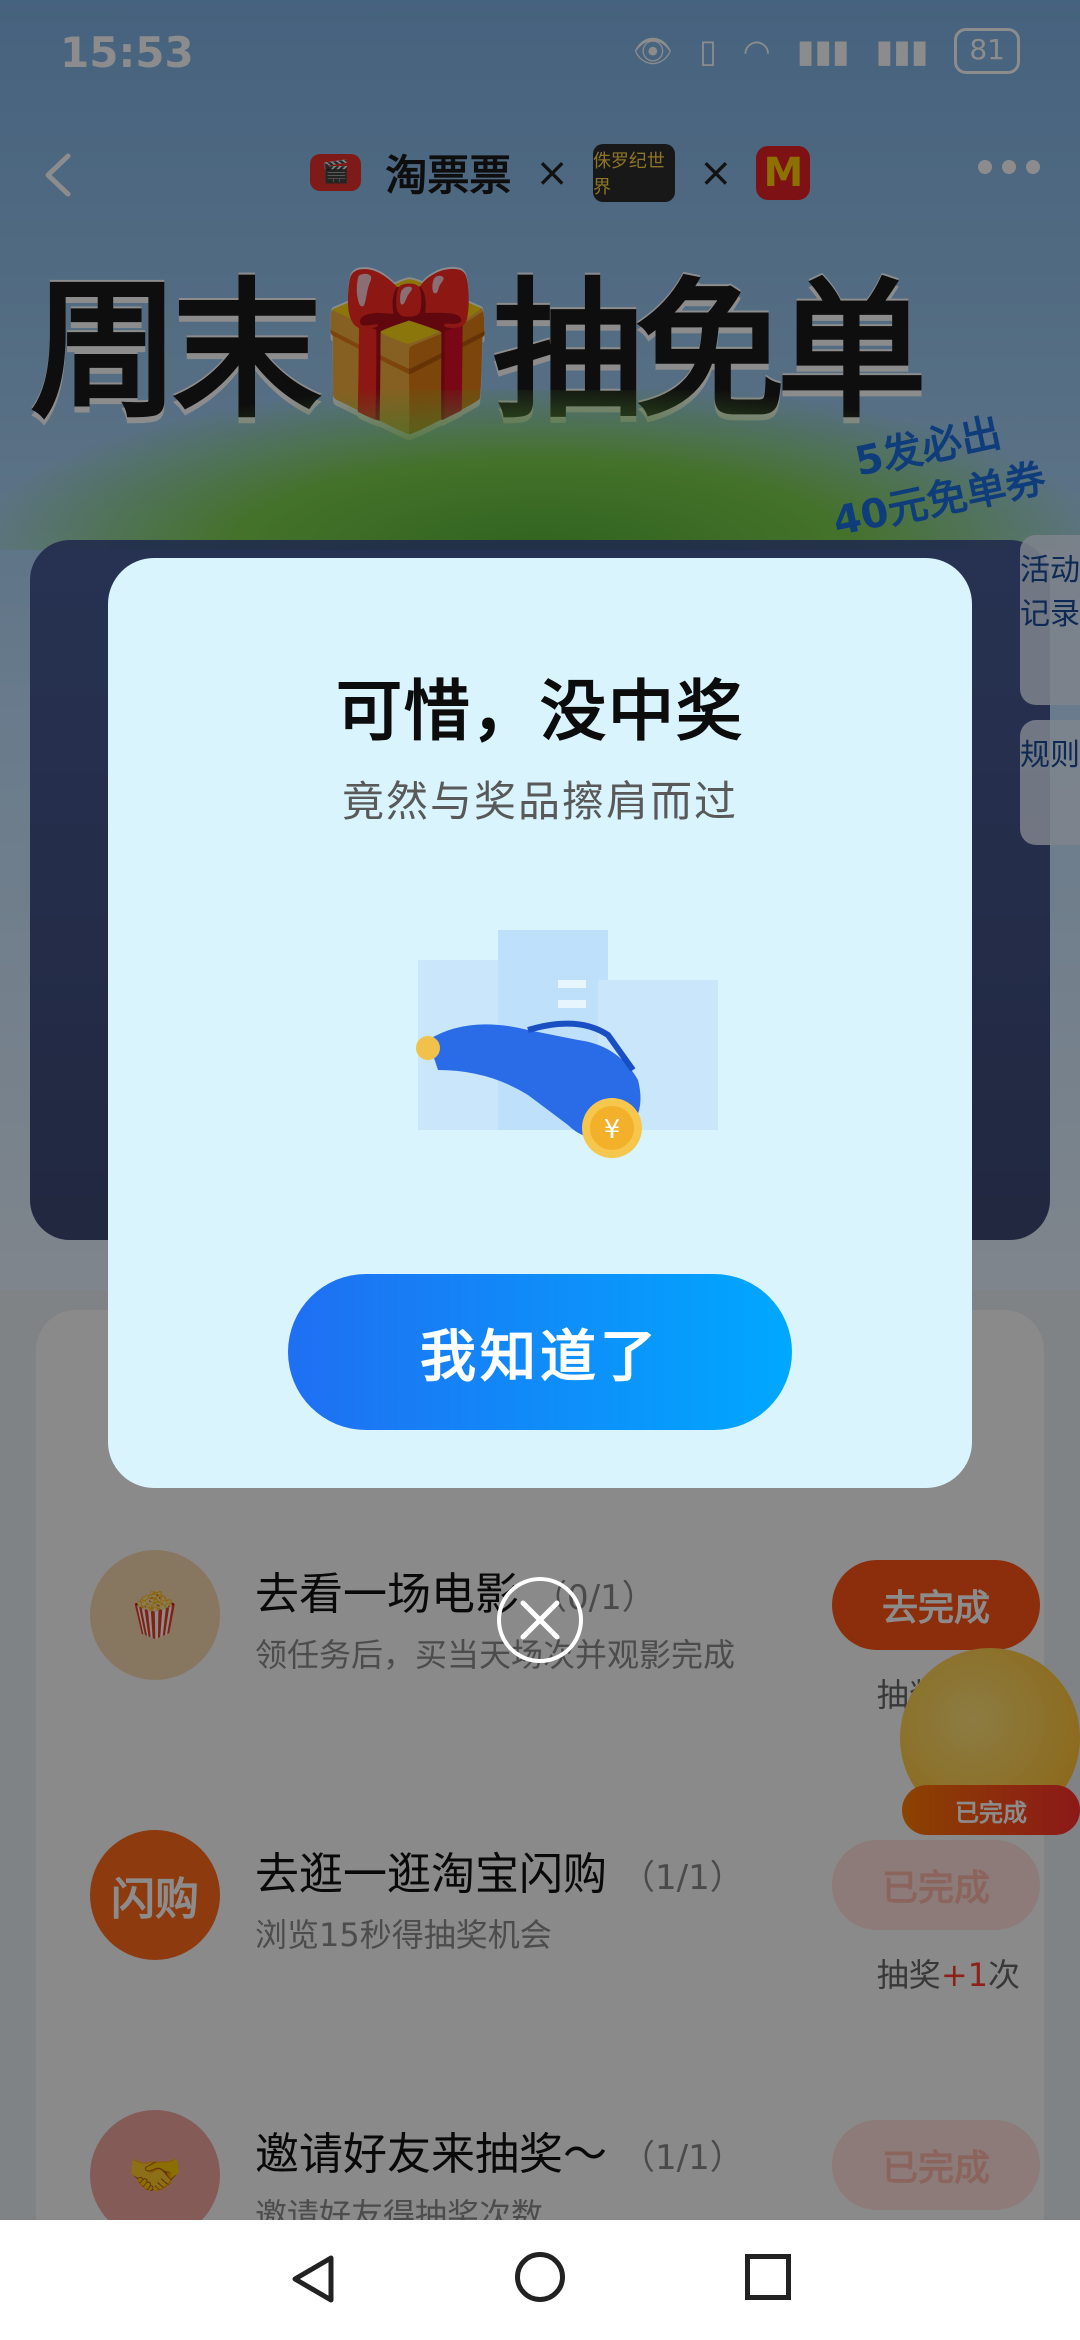 The image size is (1080, 2340). What do you see at coordinates (567, 1044) in the screenshot?
I see `missed-prize-illustration: ¥` at bounding box center [567, 1044].